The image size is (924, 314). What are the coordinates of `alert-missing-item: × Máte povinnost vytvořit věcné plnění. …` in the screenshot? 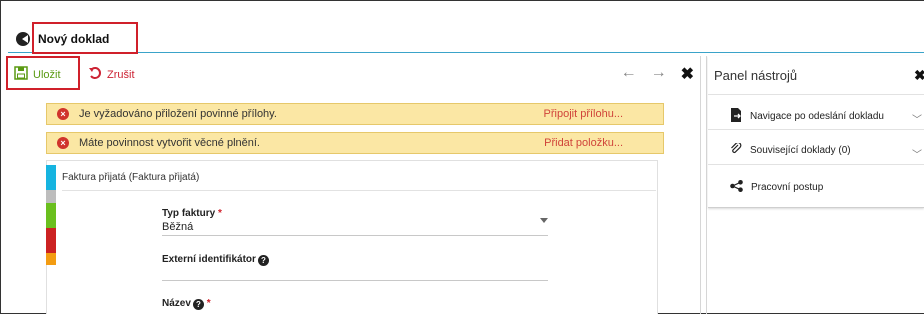 It's located at (355, 143).